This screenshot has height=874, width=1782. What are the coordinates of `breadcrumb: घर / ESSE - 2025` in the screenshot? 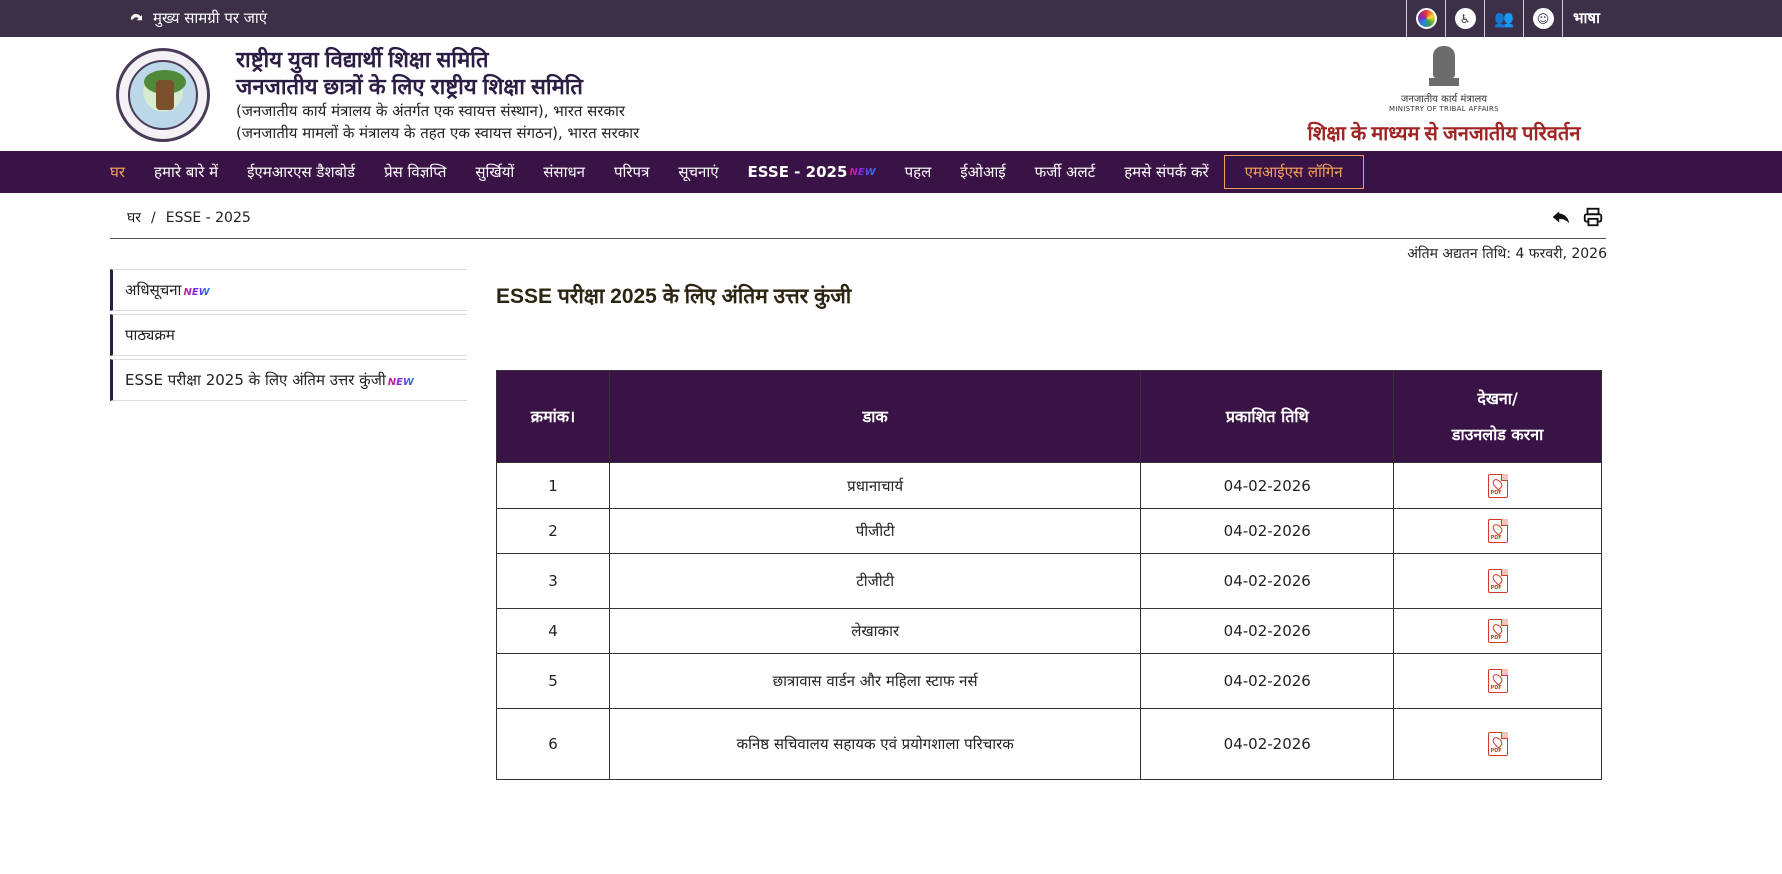 It's located at (189, 217).